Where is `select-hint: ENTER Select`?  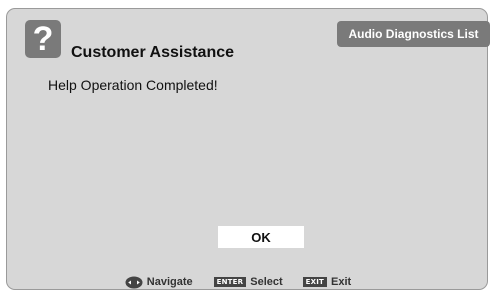 select-hint: ENTER Select is located at coordinates (248, 282).